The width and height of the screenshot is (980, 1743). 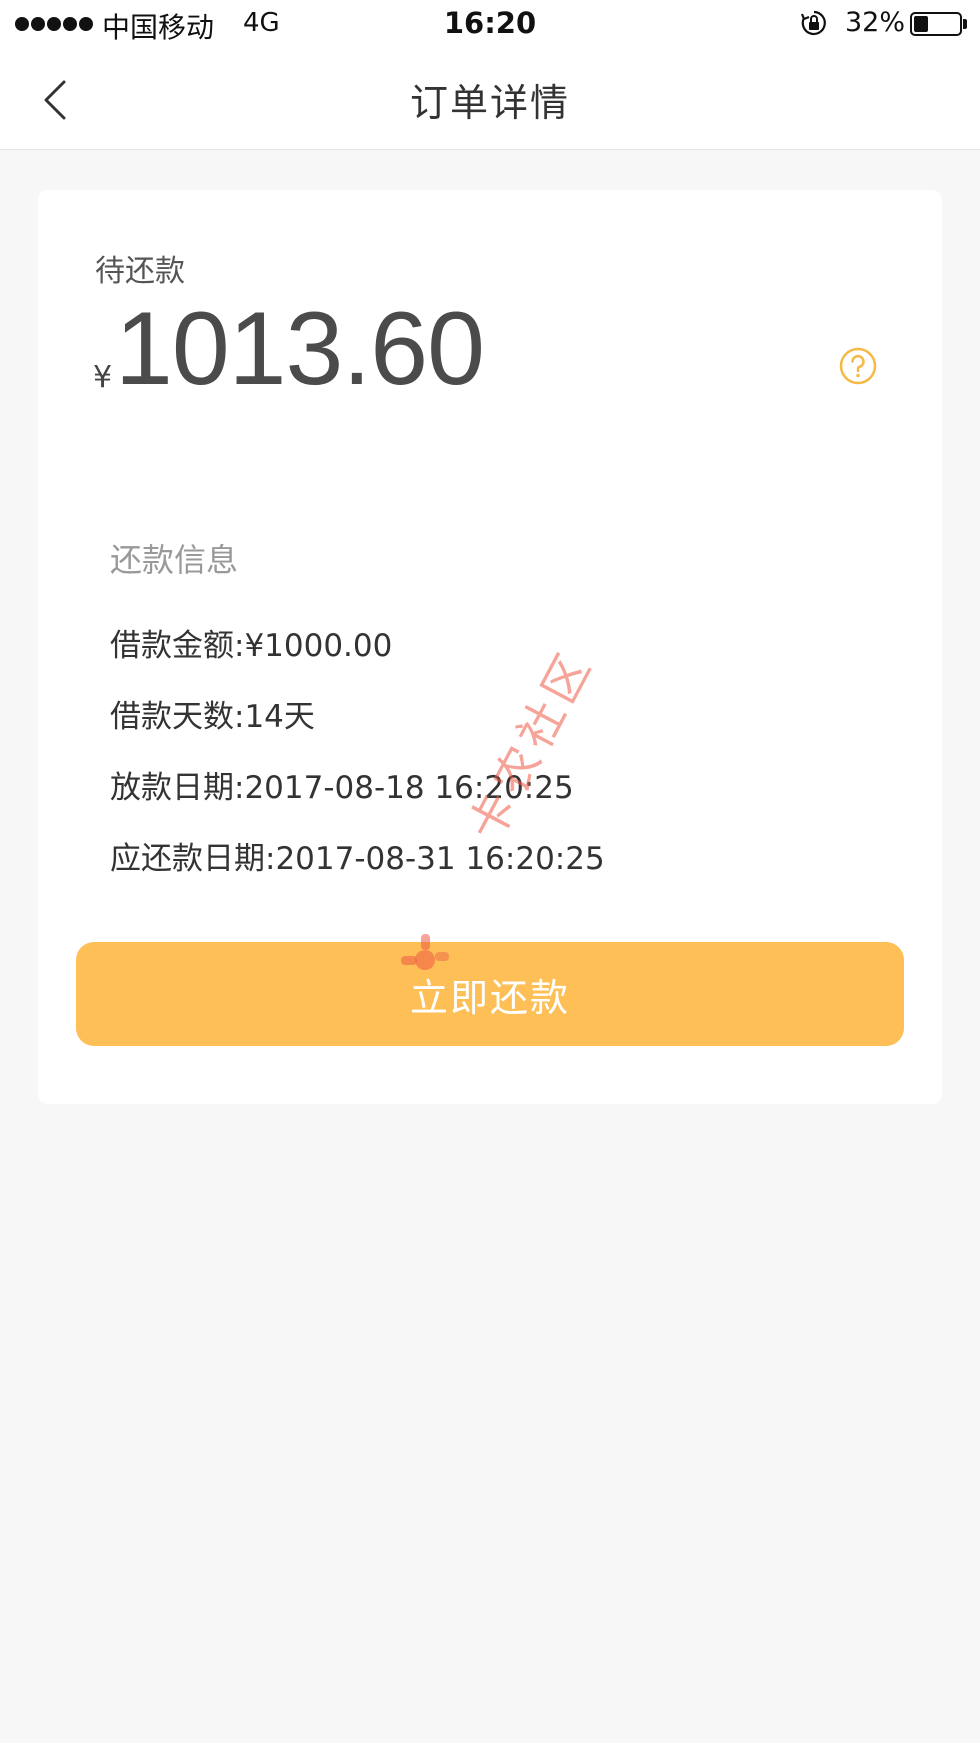 I want to click on battery-level-fill, so click(x=921, y=24).